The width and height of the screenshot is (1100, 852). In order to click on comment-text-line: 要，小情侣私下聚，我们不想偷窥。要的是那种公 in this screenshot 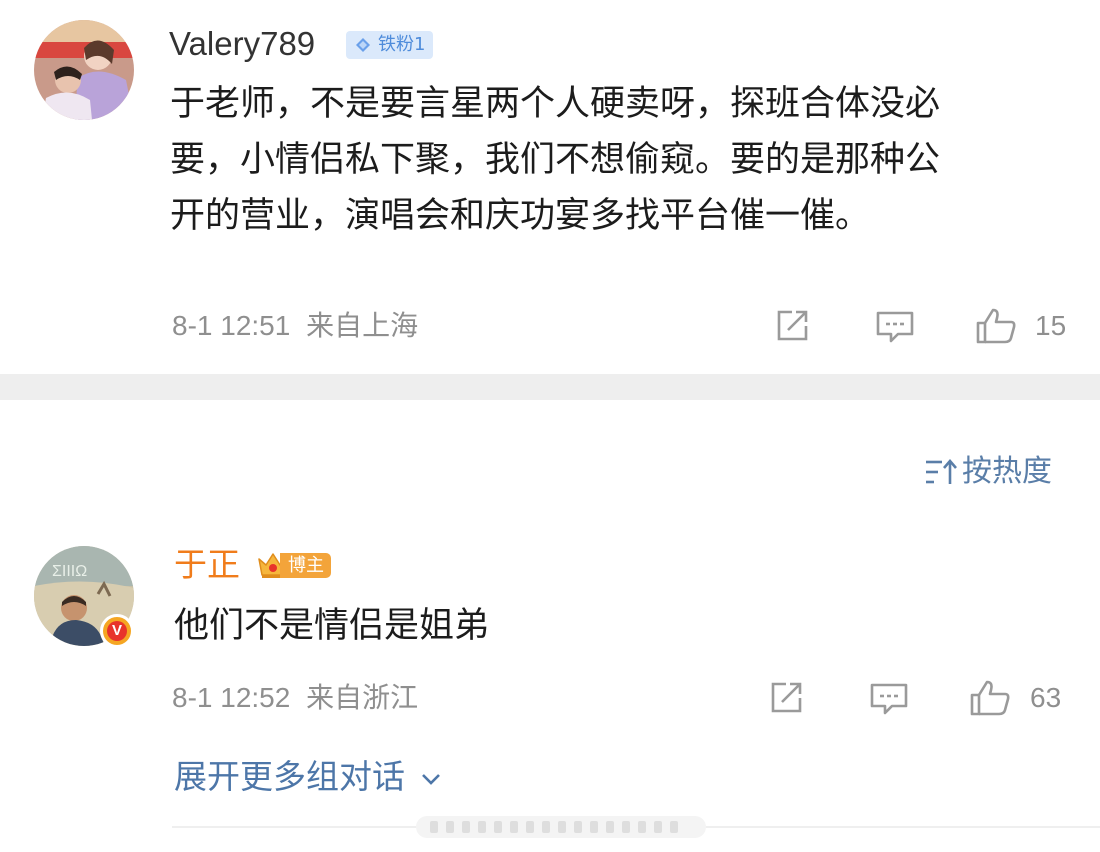, I will do `click(555, 160)`.